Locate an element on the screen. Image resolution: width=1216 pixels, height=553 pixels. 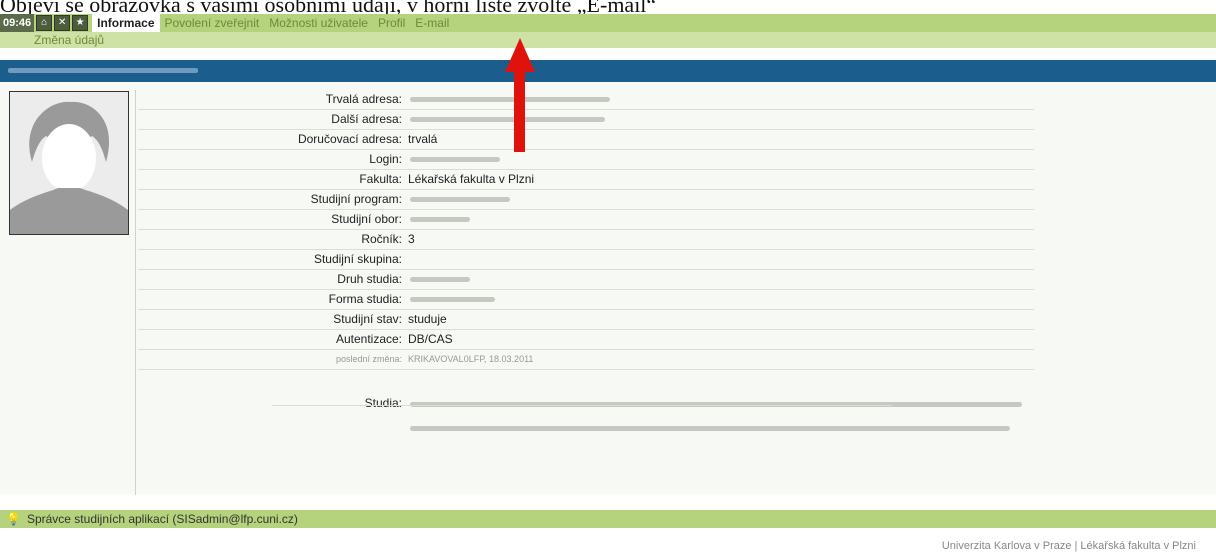
home-icon: ⌂ is located at coordinates (44, 23).